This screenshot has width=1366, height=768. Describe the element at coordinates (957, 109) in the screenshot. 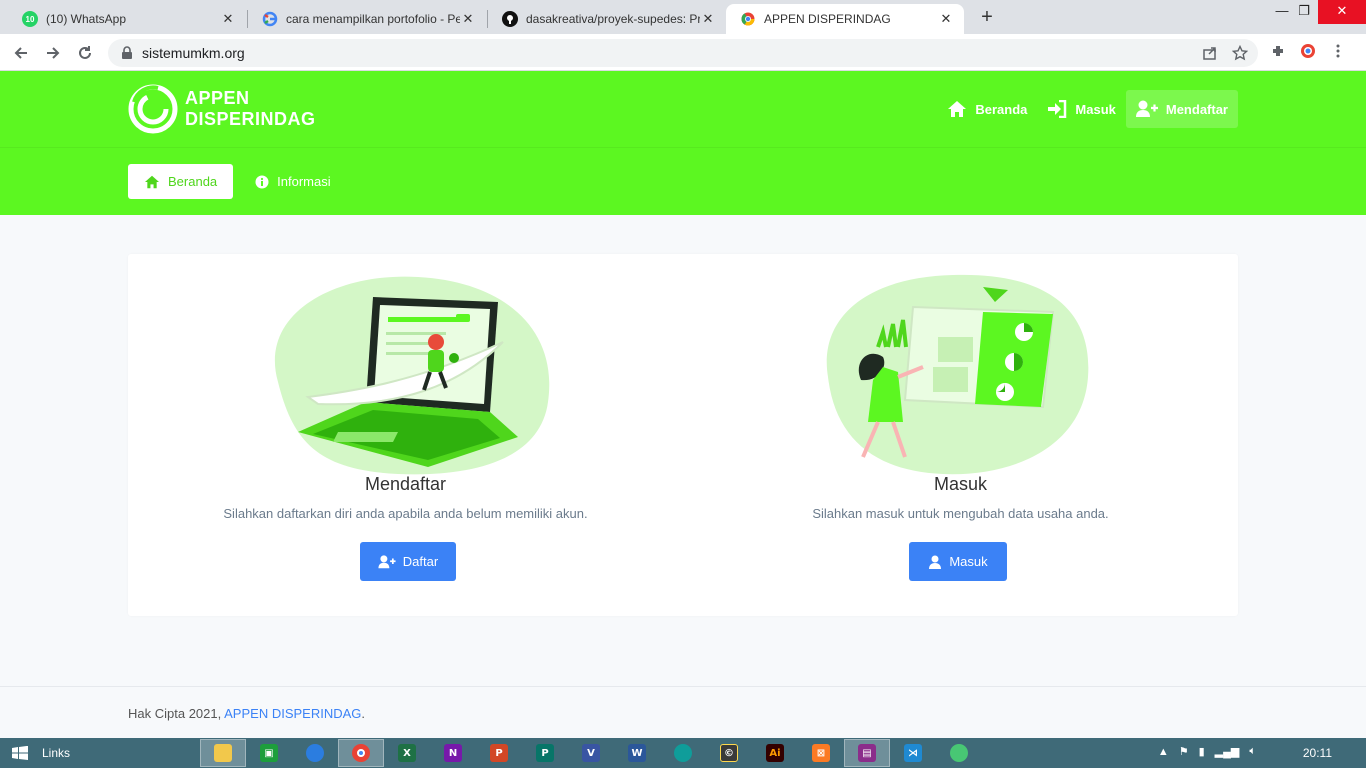

I see `home-icon` at that location.